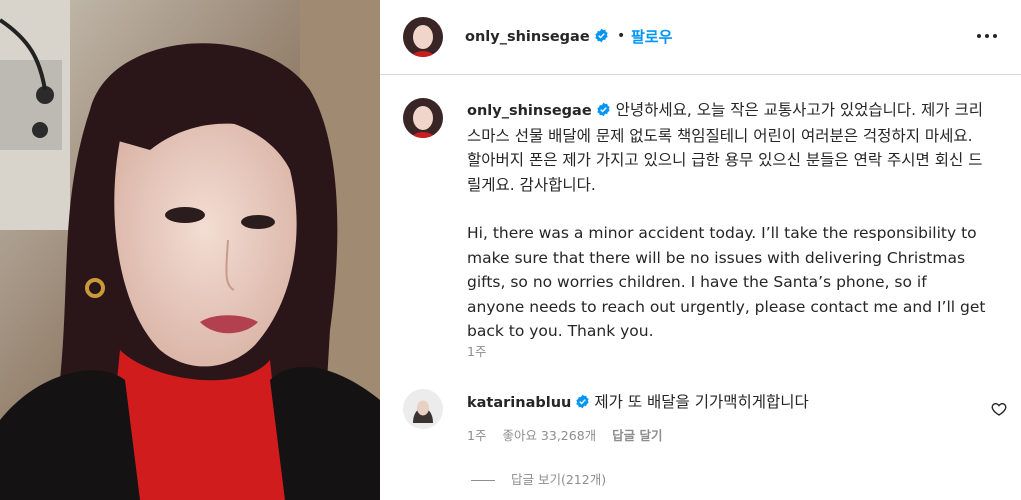  I want to click on view-replies-button: 답글 보기(212개), so click(536, 478).